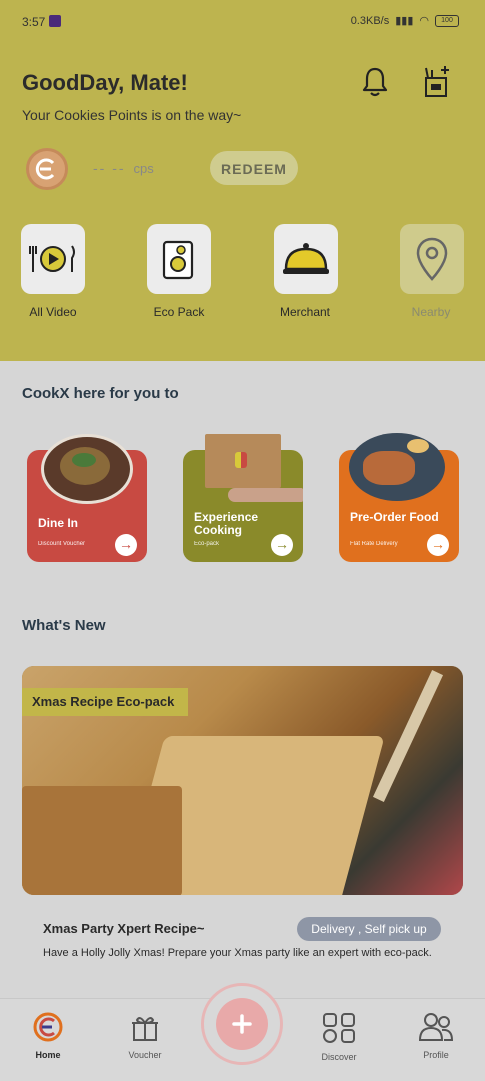 This screenshot has width=485, height=1081. I want to click on video-play-icon, so click(52, 258).